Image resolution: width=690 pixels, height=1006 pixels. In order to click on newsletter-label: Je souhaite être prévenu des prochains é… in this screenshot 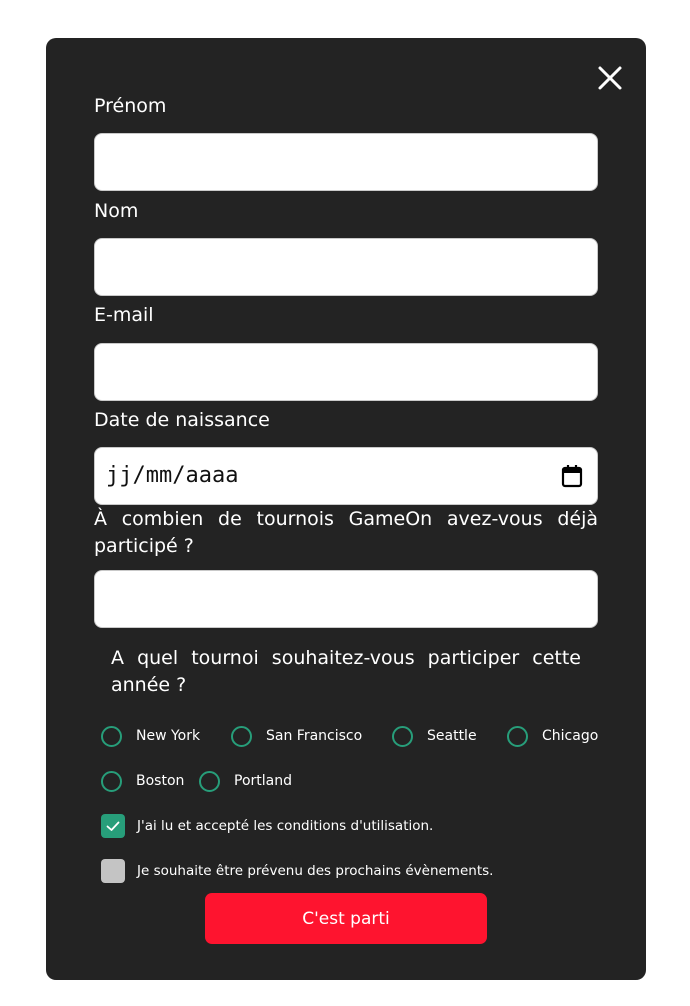, I will do `click(315, 871)`.